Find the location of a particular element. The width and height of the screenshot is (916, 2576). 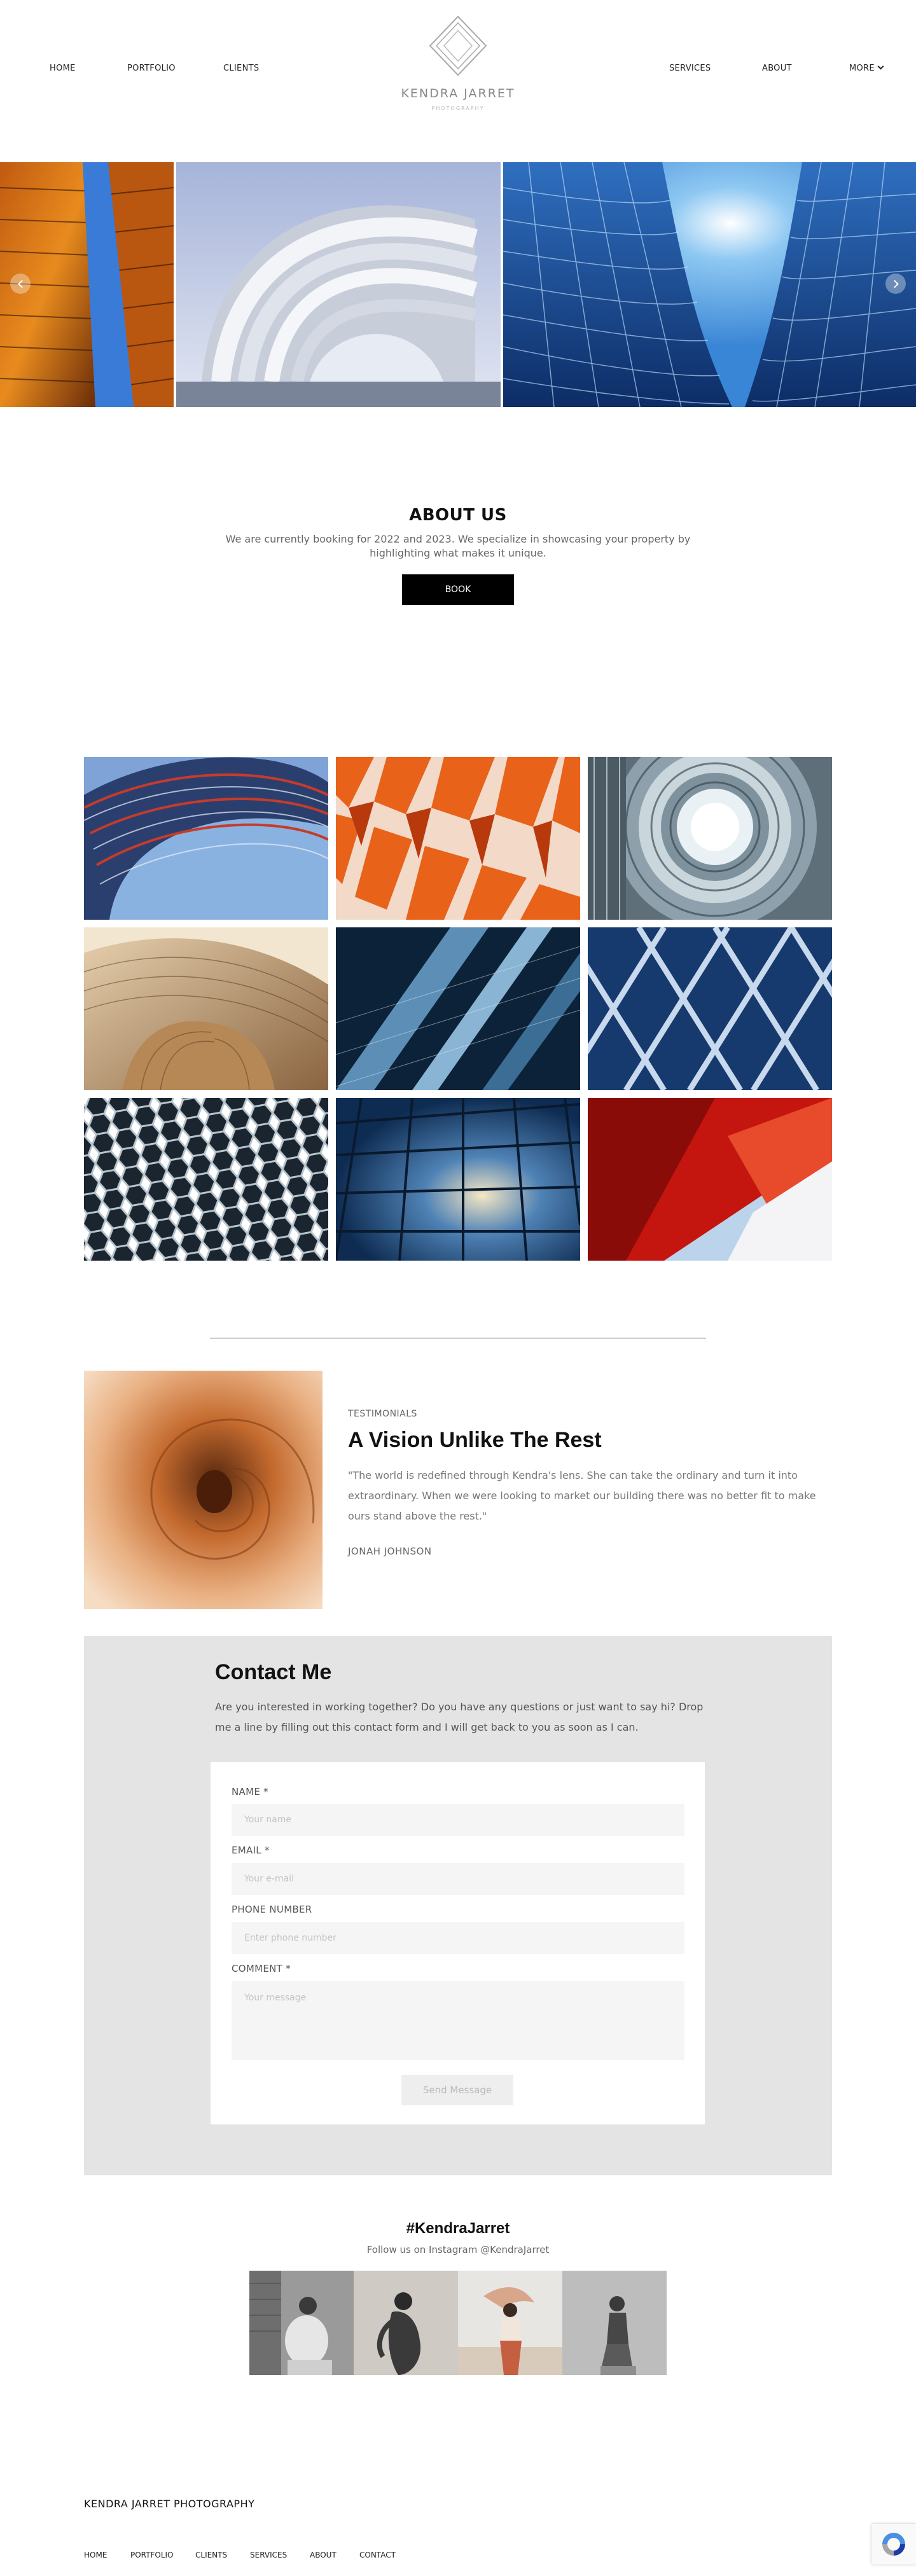

footer-link-services: SERVICES is located at coordinates (268, 2555).